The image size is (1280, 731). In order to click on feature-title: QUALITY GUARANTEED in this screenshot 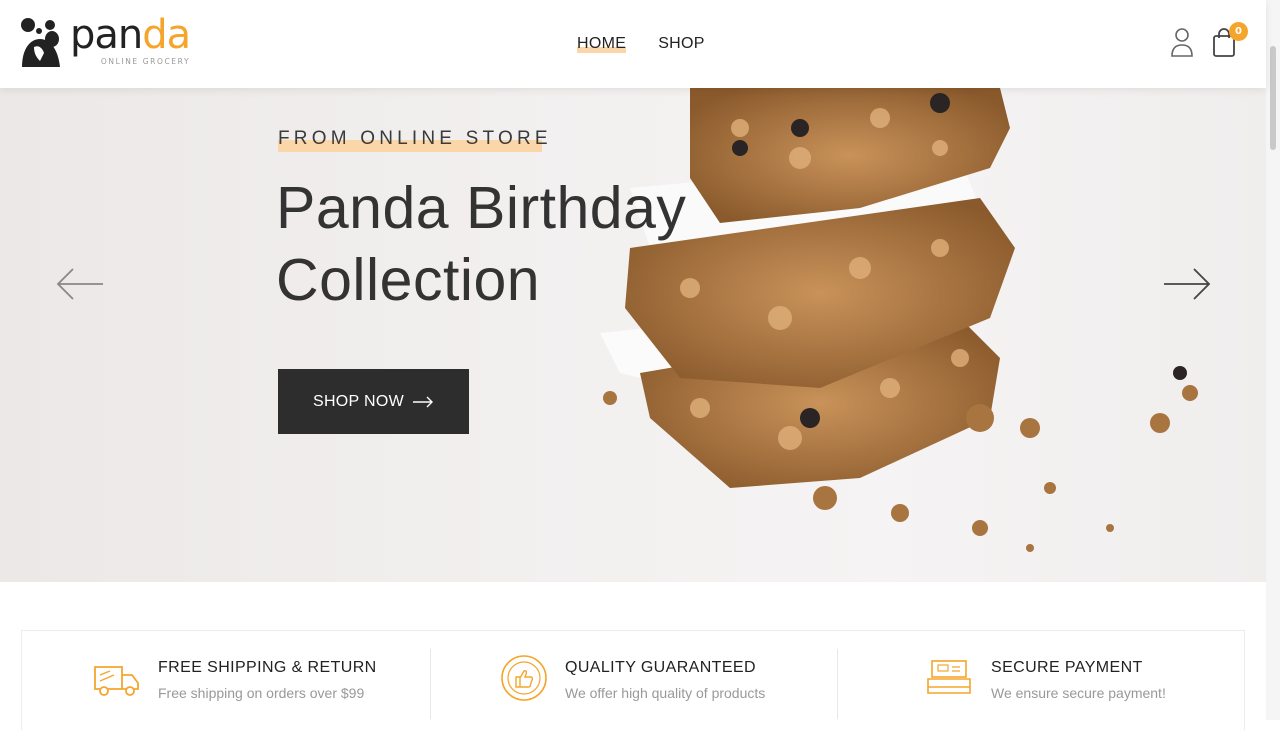, I will do `click(660, 667)`.